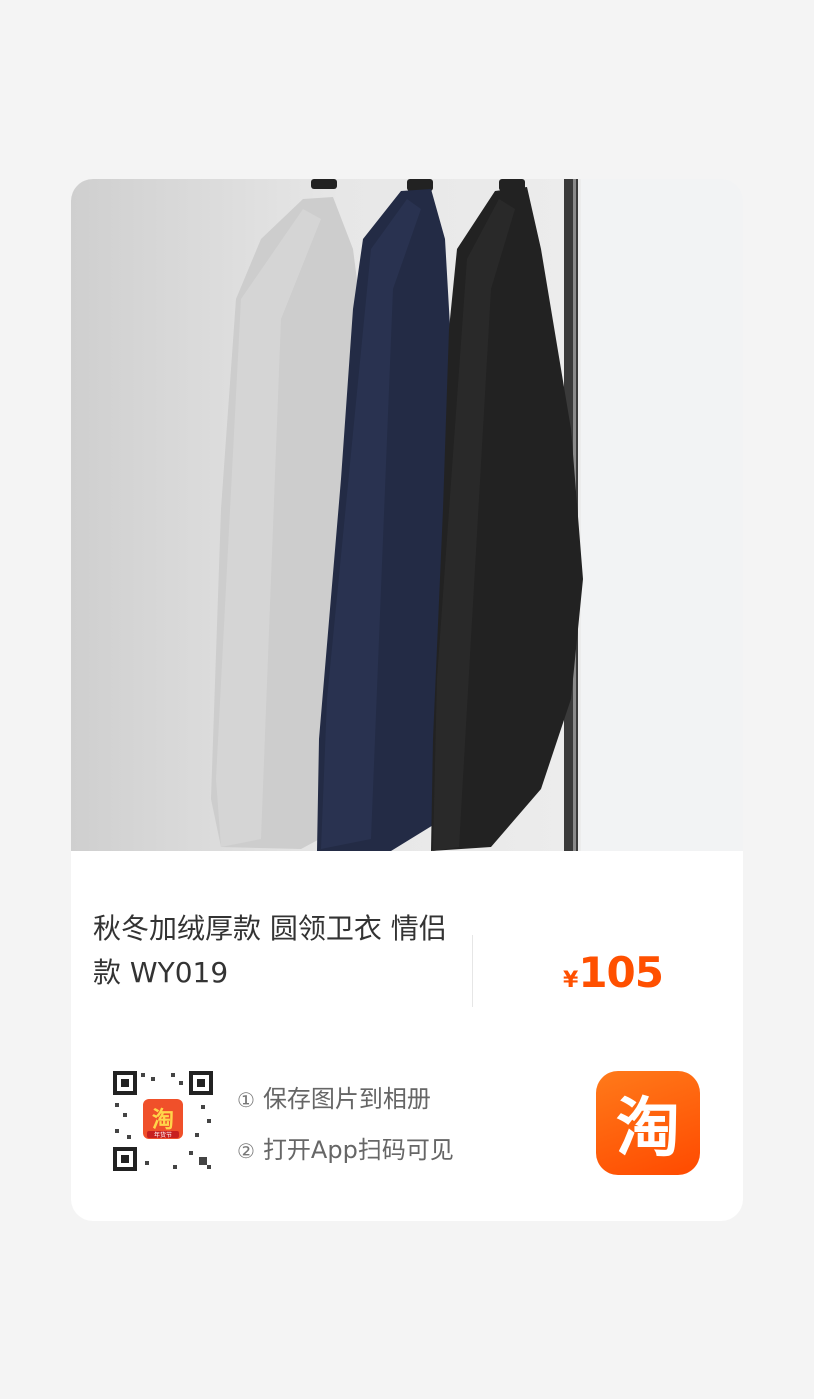  Describe the element at coordinates (358, 1150) in the screenshot. I see `step-2-text: 打开App扫码可见` at that location.